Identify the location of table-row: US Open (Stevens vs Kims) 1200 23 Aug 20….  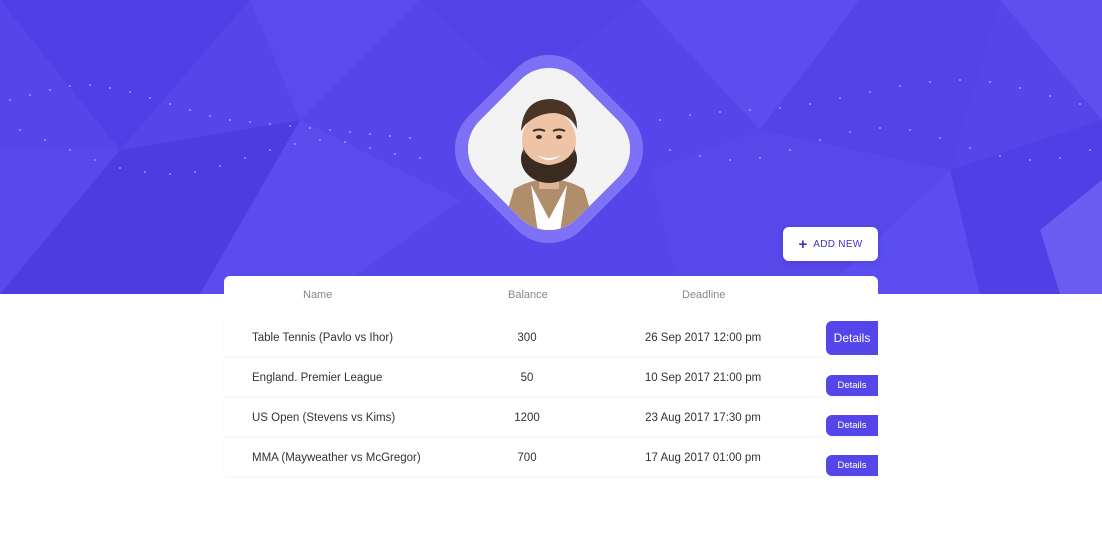
(551, 418).